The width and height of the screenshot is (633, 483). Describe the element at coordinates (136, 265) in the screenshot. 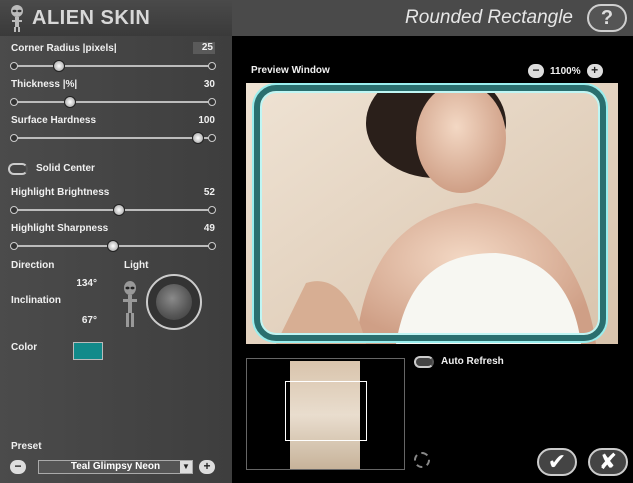

I see `light-label: Light` at that location.